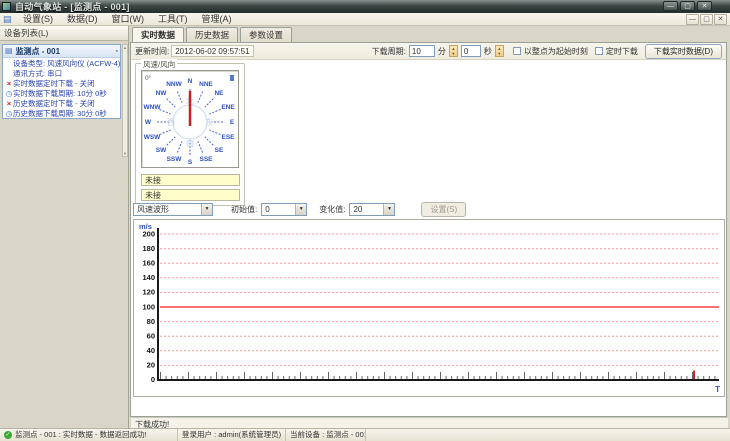 This screenshot has height=441, width=730. I want to click on minutes-input: 10, so click(421, 51).